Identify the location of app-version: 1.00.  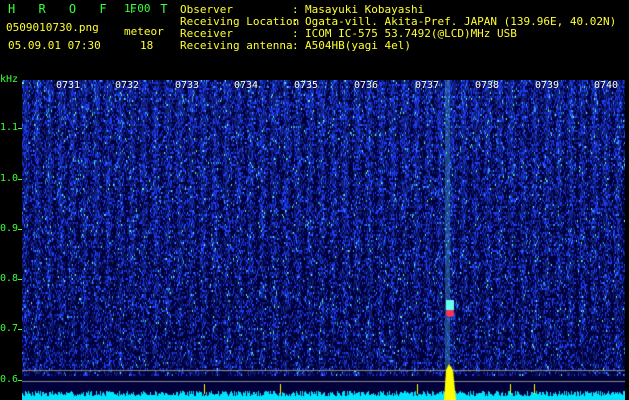
(137, 8).